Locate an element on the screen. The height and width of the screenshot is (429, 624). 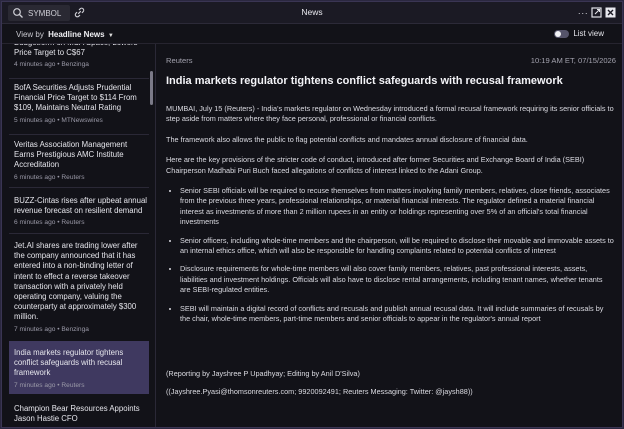
view-by-selector: View by Headline News ▼ is located at coordinates (65, 34).